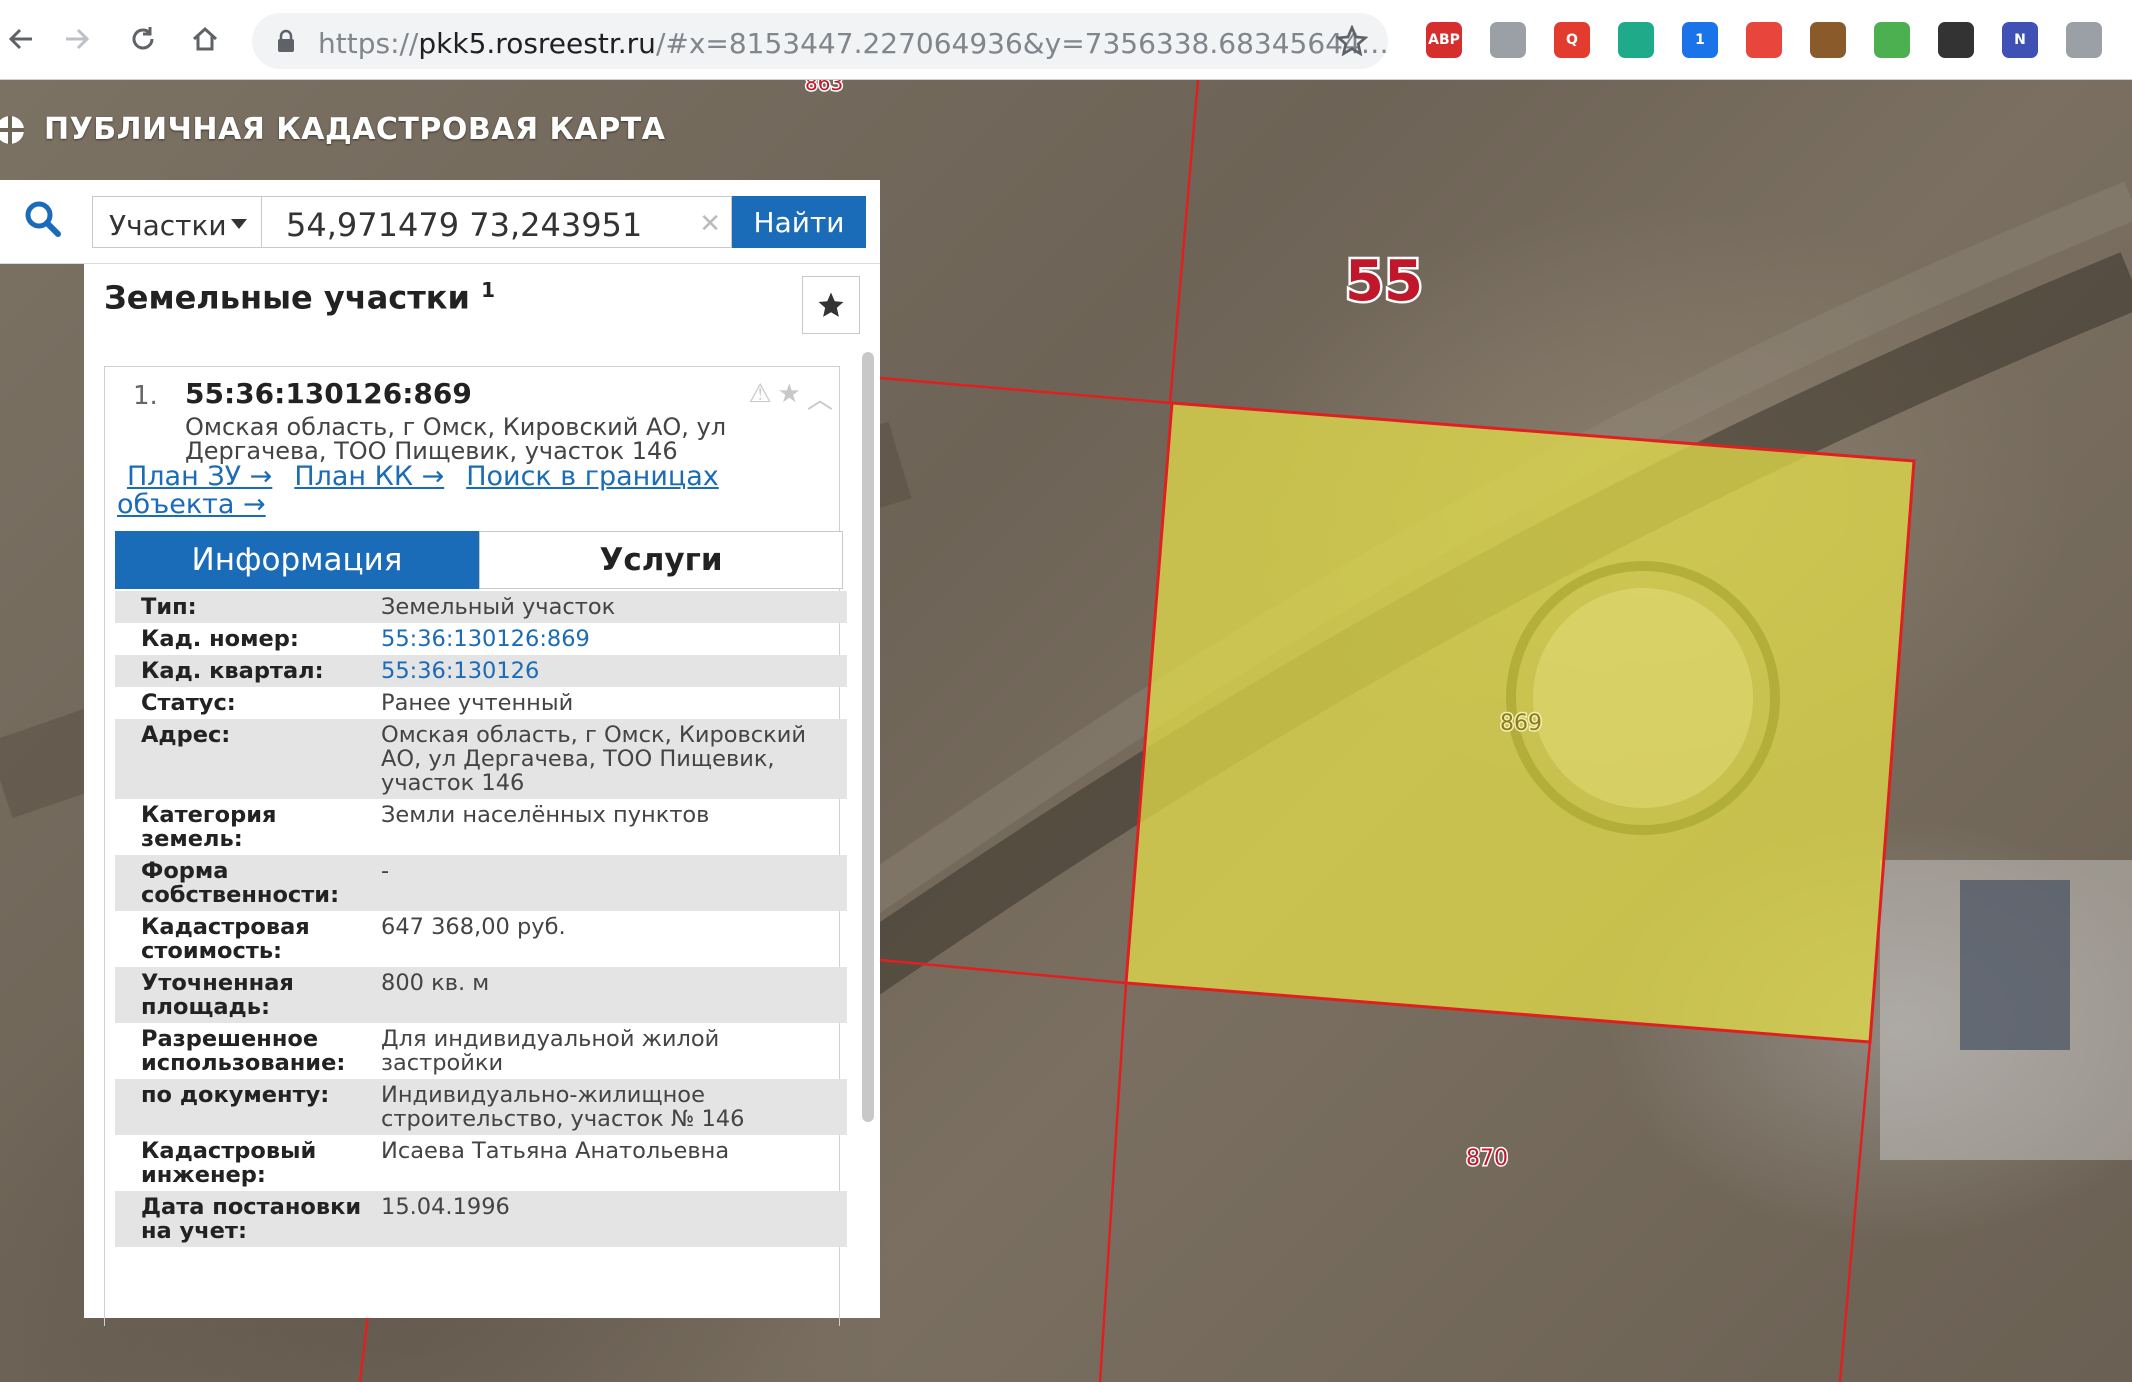 The width and height of the screenshot is (2132, 1382). What do you see at coordinates (243, 1051) in the screenshot?
I see `property-key: Разрешенное использование:` at bounding box center [243, 1051].